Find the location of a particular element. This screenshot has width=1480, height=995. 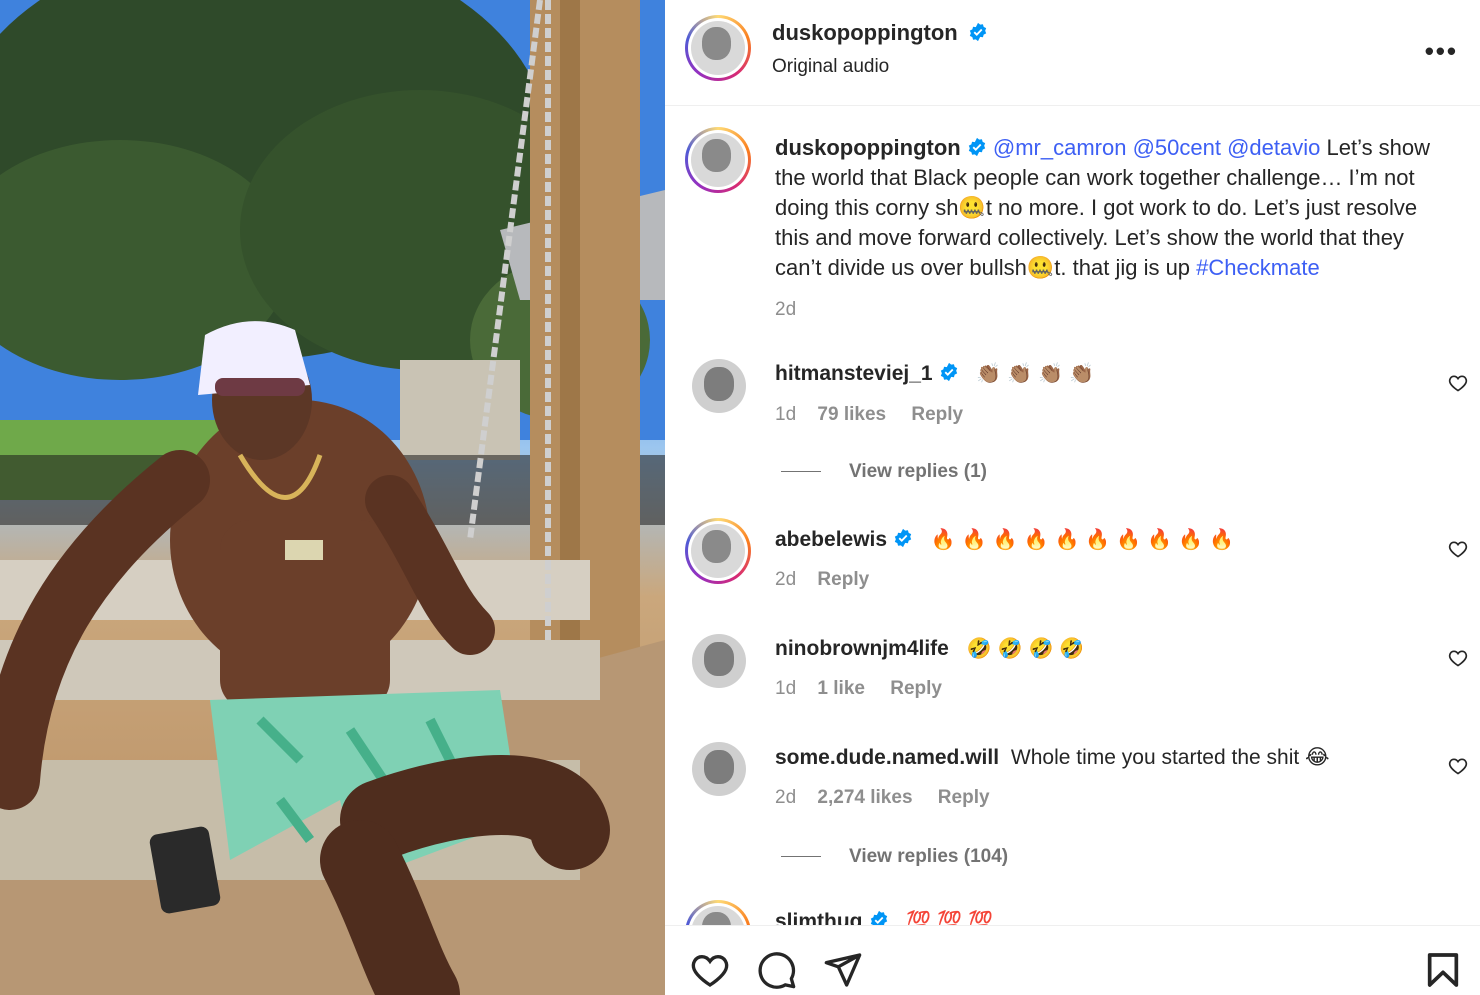

heart-icon is located at coordinates (710, 970).